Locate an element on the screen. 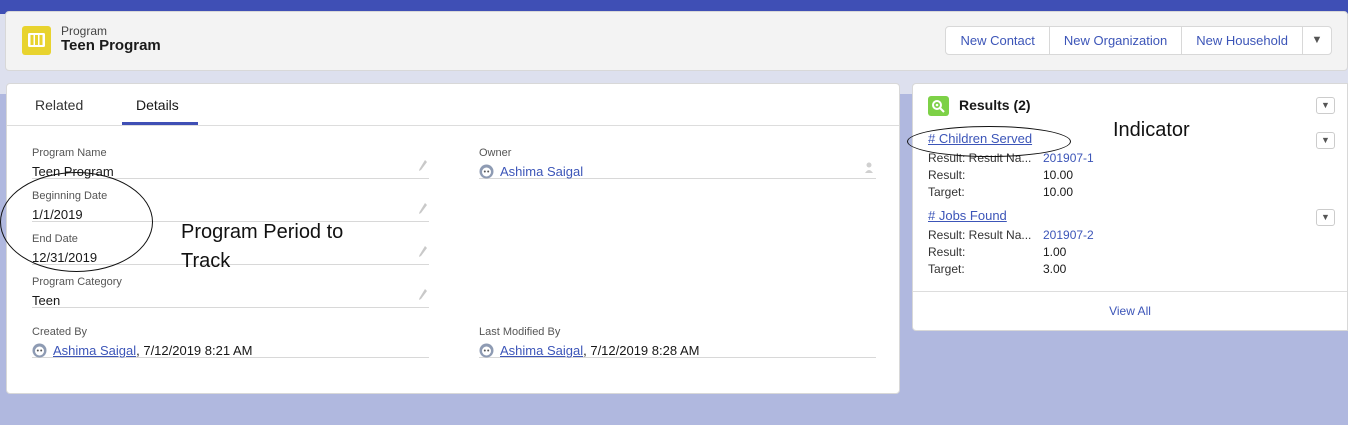 The height and width of the screenshot is (425, 1348). field-label: Program Category is located at coordinates (77, 282).